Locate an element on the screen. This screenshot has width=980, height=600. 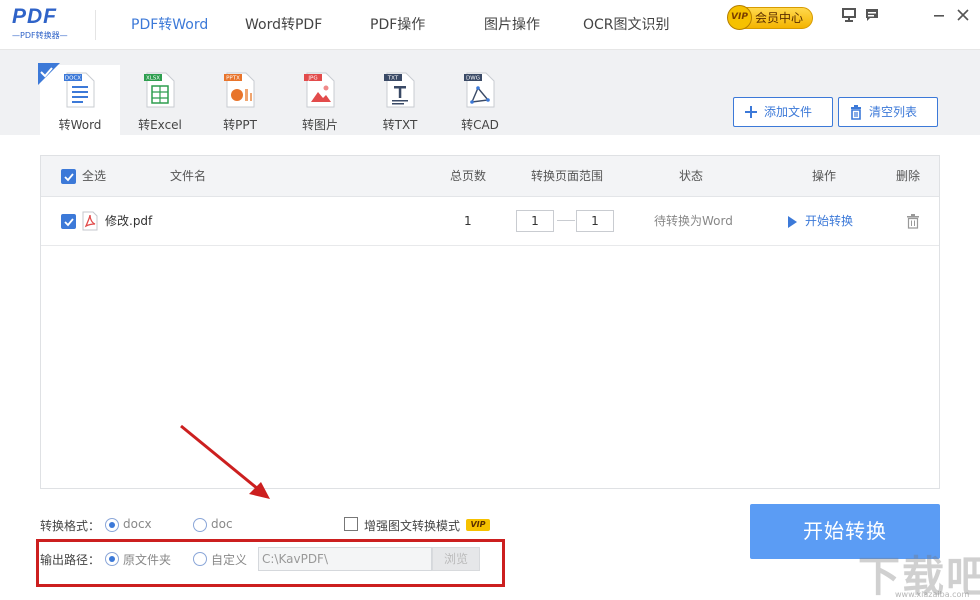
format-cad: DWG 转CAD is located at coordinates (480, 100).